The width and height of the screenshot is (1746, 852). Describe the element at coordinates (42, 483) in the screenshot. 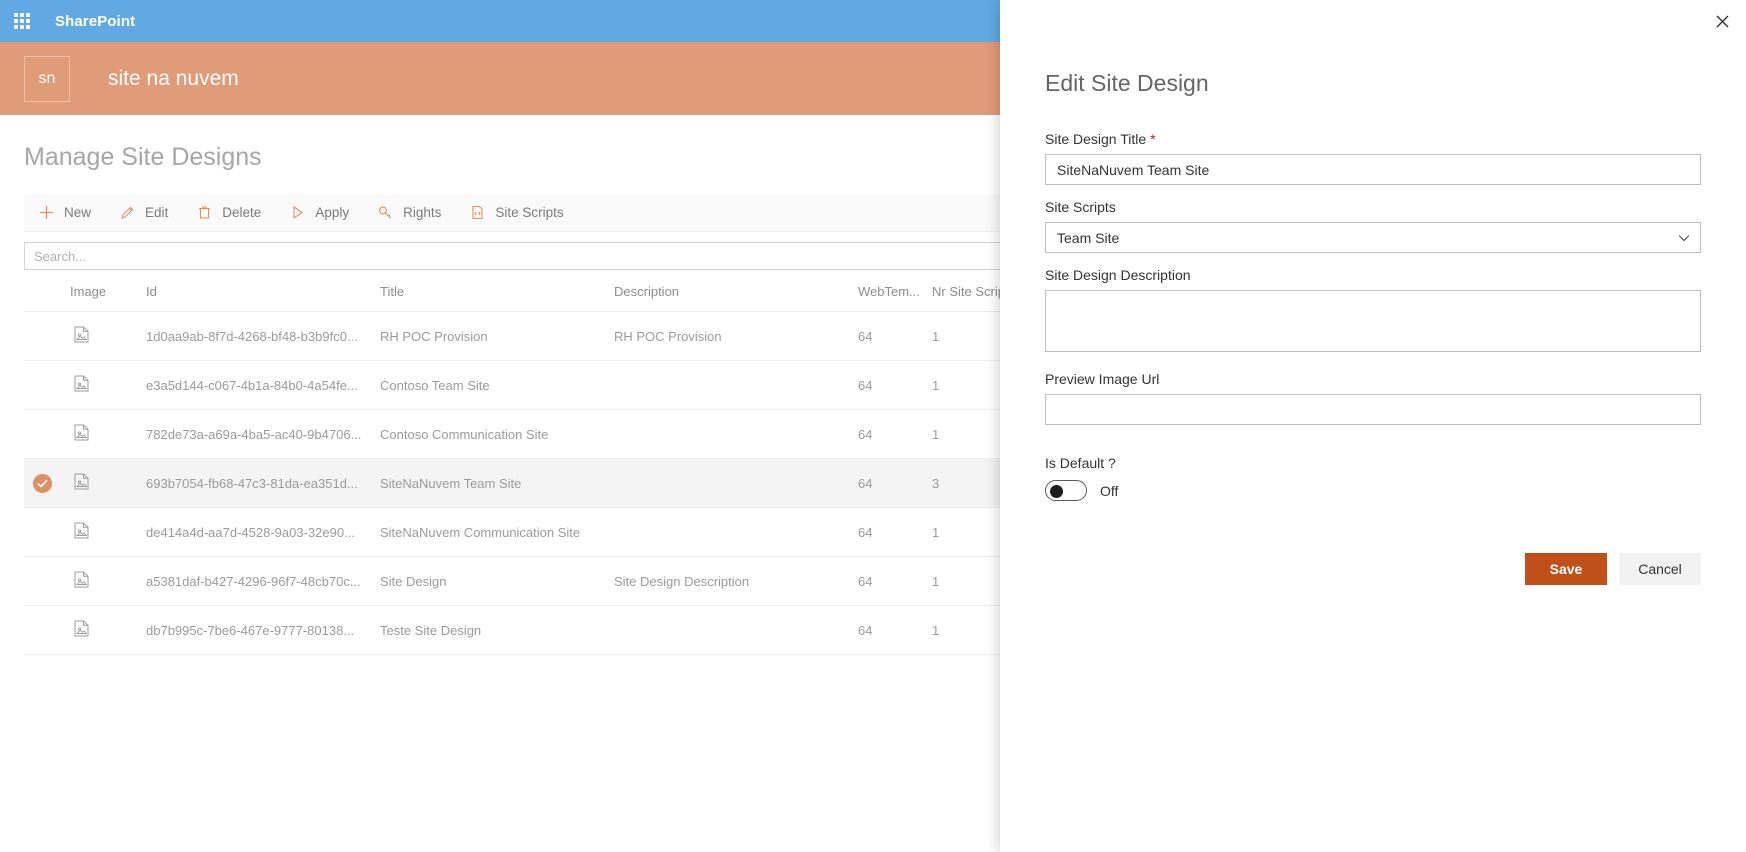

I see `check-circle-icon` at that location.